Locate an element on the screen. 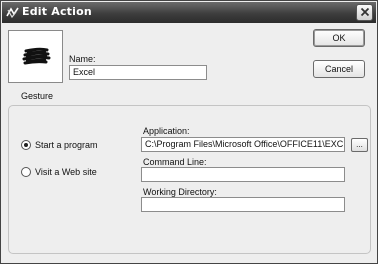  gesture-label: Gesture is located at coordinates (37, 96).